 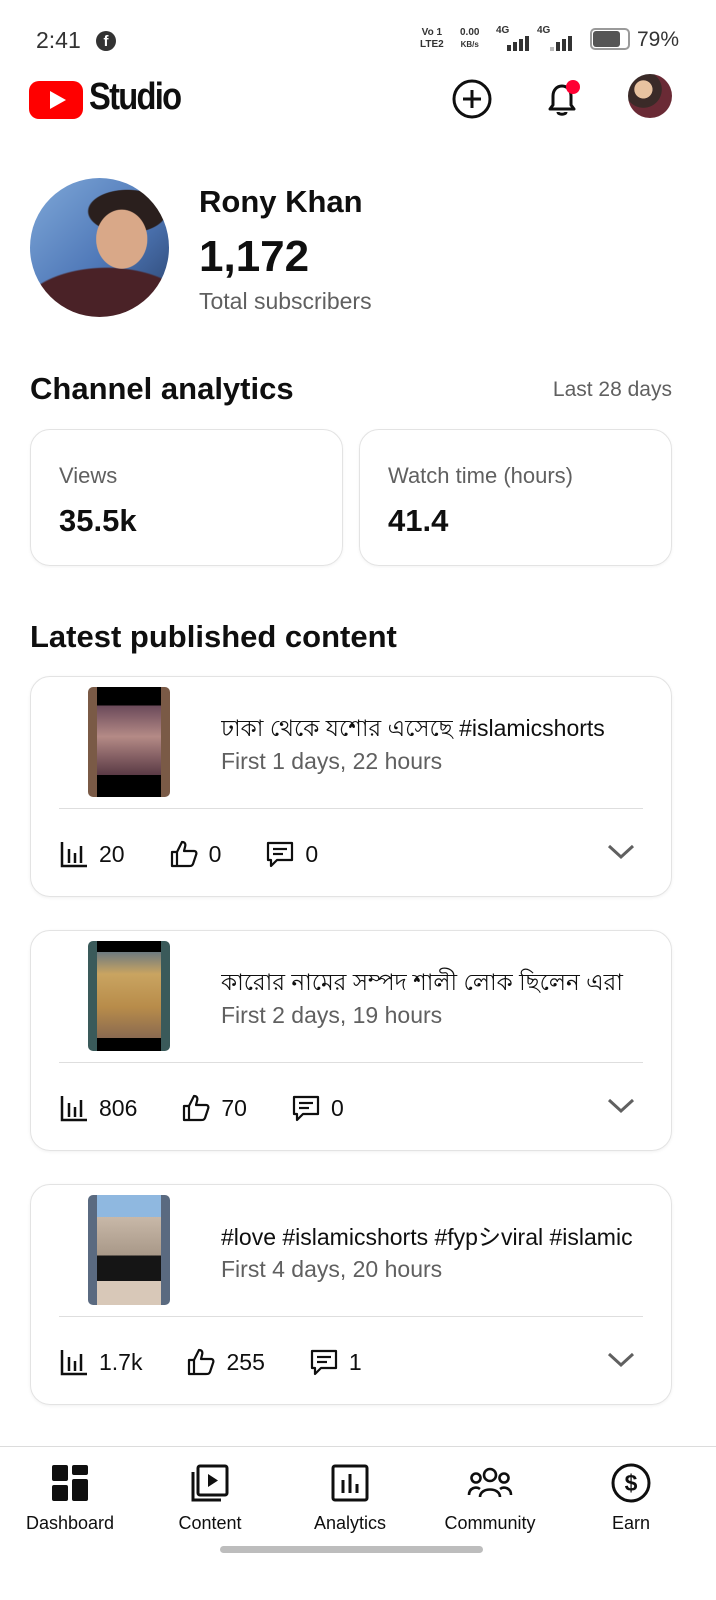 What do you see at coordinates (70, 1483) in the screenshot?
I see `dashboard-icon` at bounding box center [70, 1483].